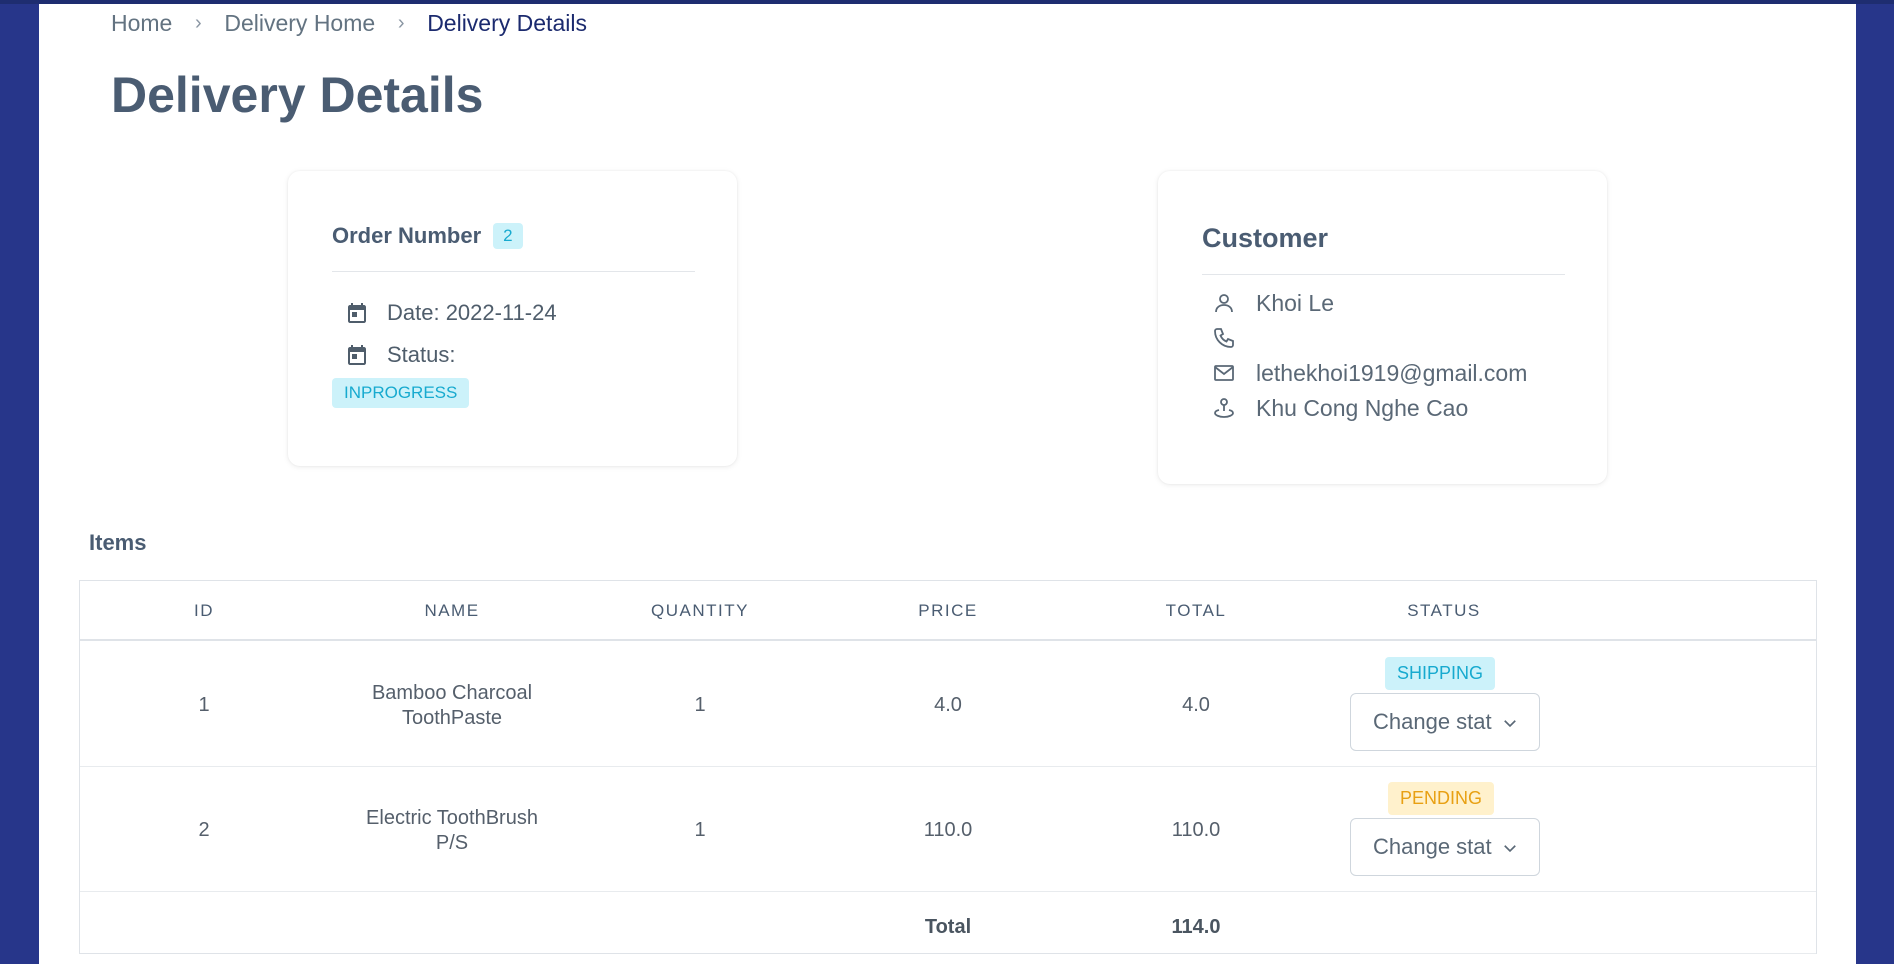 This screenshot has height=964, width=1894. I want to click on cell-name: Bamboo Charcoal ToothPaste, so click(452, 706).